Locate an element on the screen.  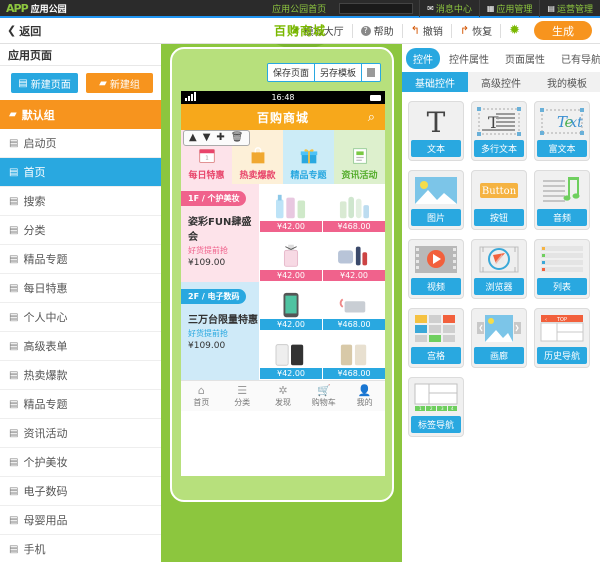
sidebar-item-5: ▤ 精品专题 is located at coordinates (80, 259).